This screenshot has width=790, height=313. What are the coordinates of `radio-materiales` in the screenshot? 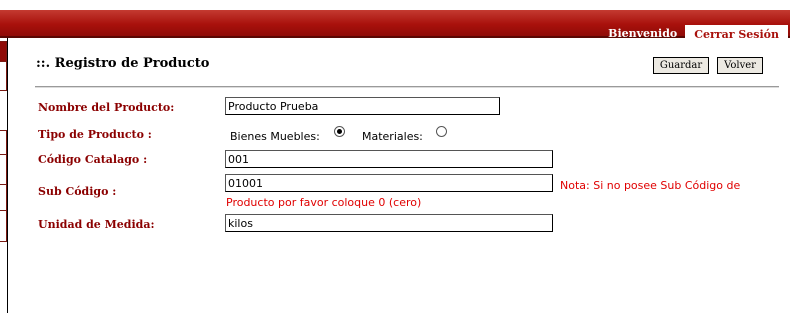 It's located at (441, 131).